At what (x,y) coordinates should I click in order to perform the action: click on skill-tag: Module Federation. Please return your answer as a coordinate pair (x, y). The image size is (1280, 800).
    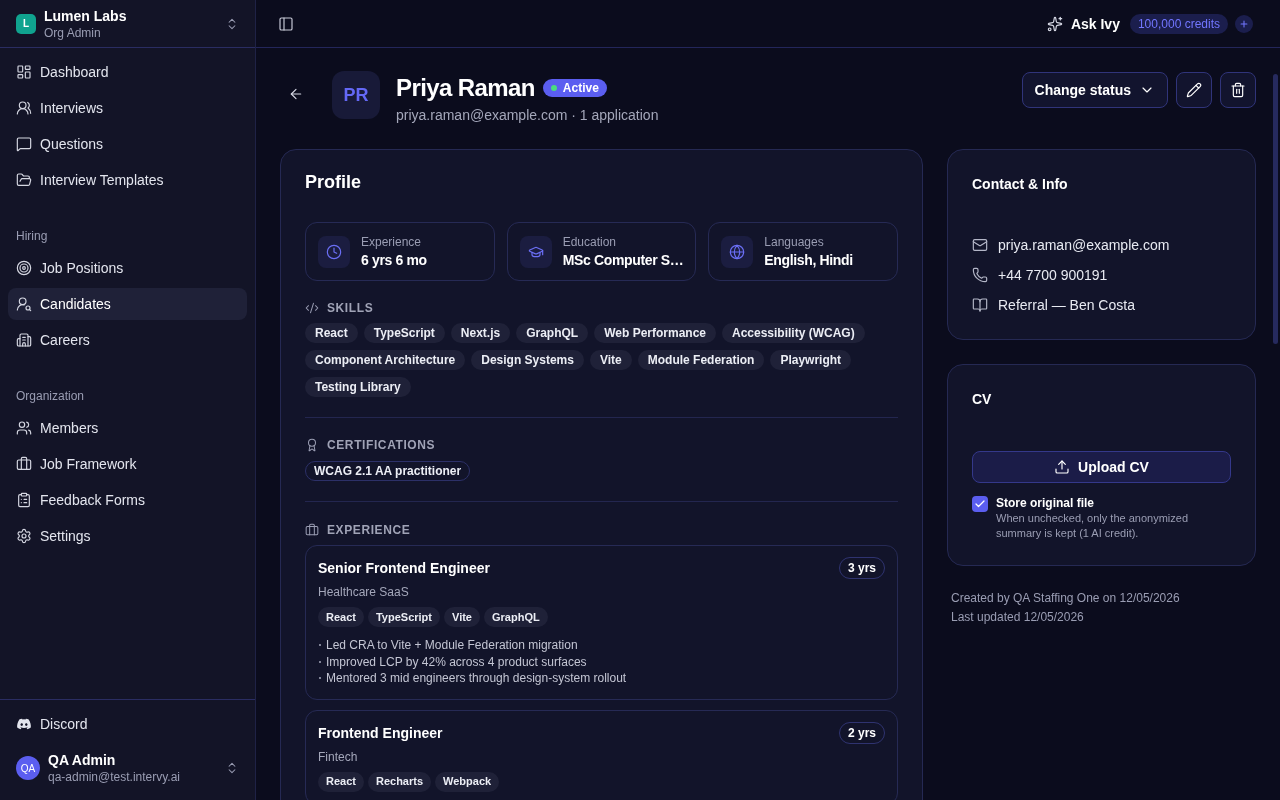
    Looking at the image, I should click on (701, 360).